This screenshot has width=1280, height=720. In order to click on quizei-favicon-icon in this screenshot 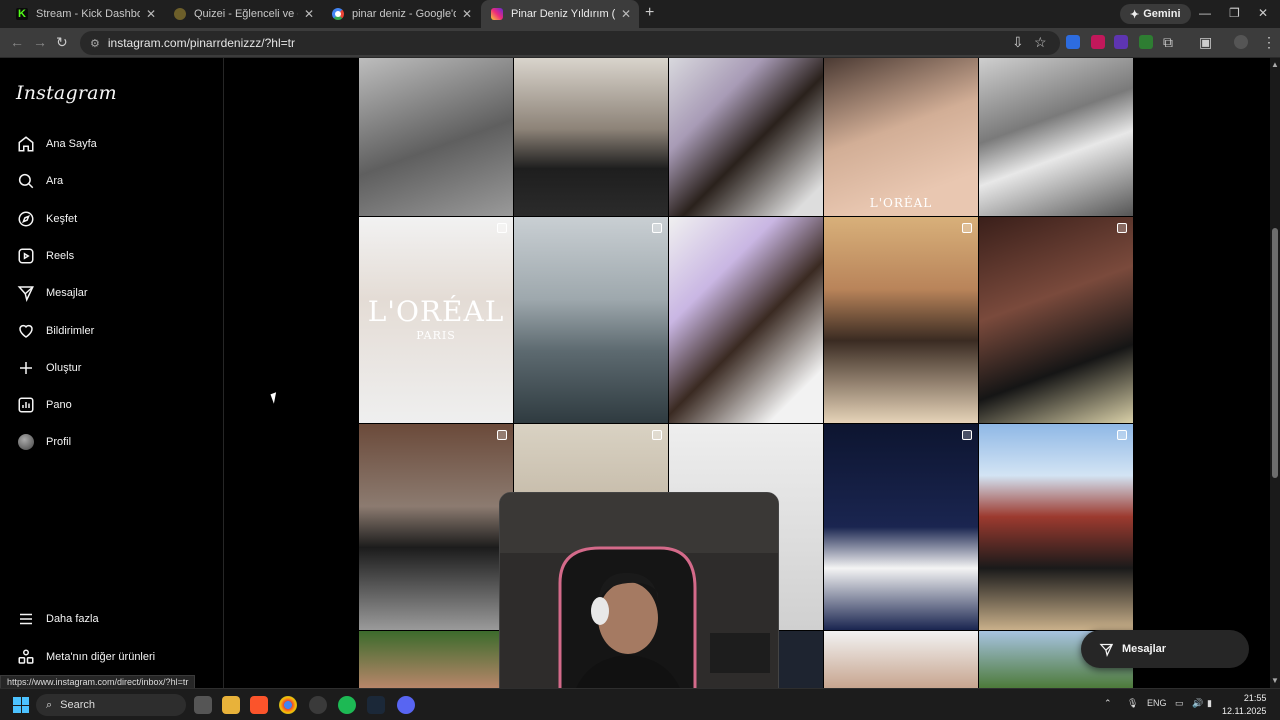, I will do `click(180, 14)`.